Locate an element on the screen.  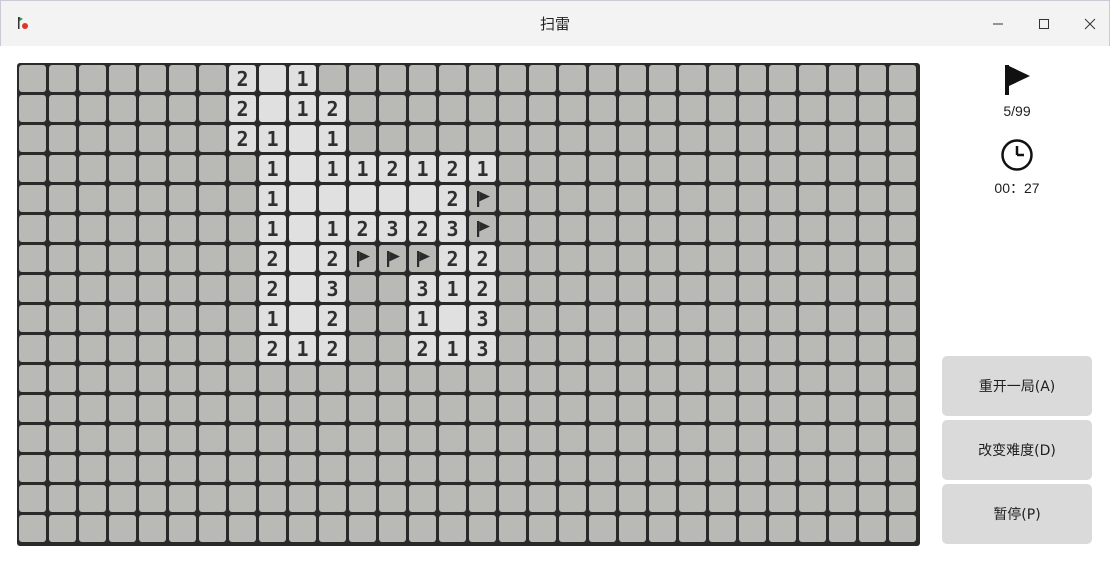
minimize-button is located at coordinates (998, 24).